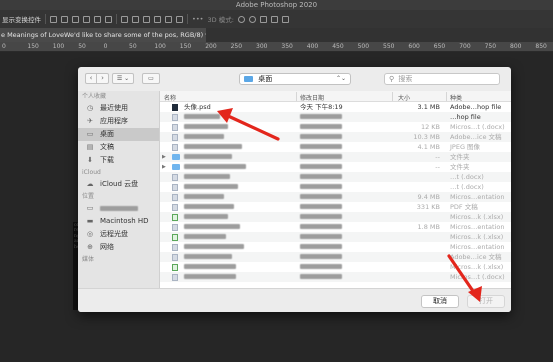 Image resolution: width=553 pixels, height=362 pixels. I want to click on sidebar-item: ⊕ 网络, so click(118, 247).